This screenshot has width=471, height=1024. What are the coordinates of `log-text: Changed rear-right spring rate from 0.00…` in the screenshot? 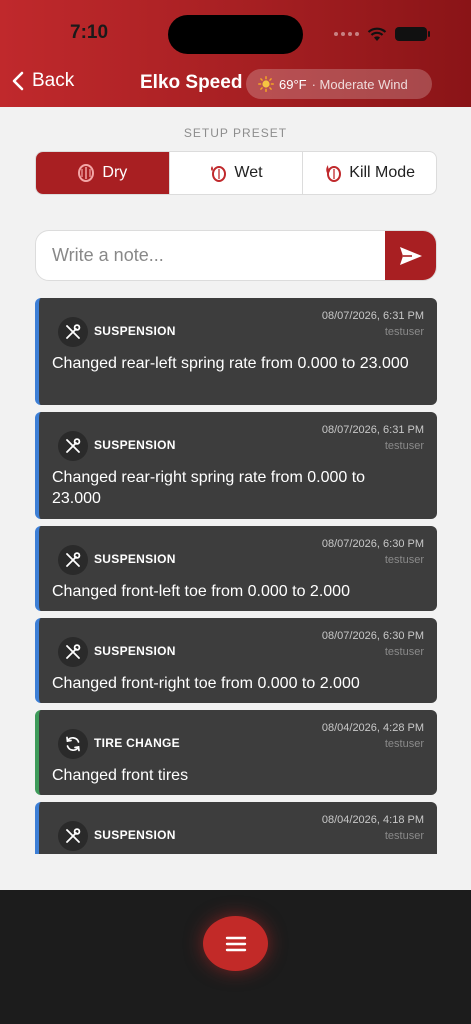 It's located at (209, 488).